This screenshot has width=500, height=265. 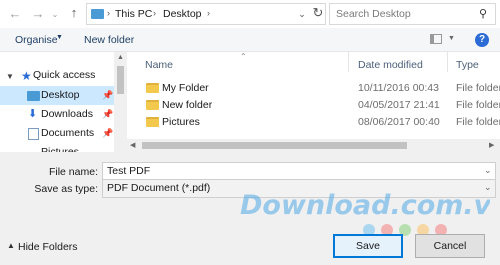 What do you see at coordinates (67, 114) in the screenshot?
I see `nav-item-label: Downloads` at bounding box center [67, 114].